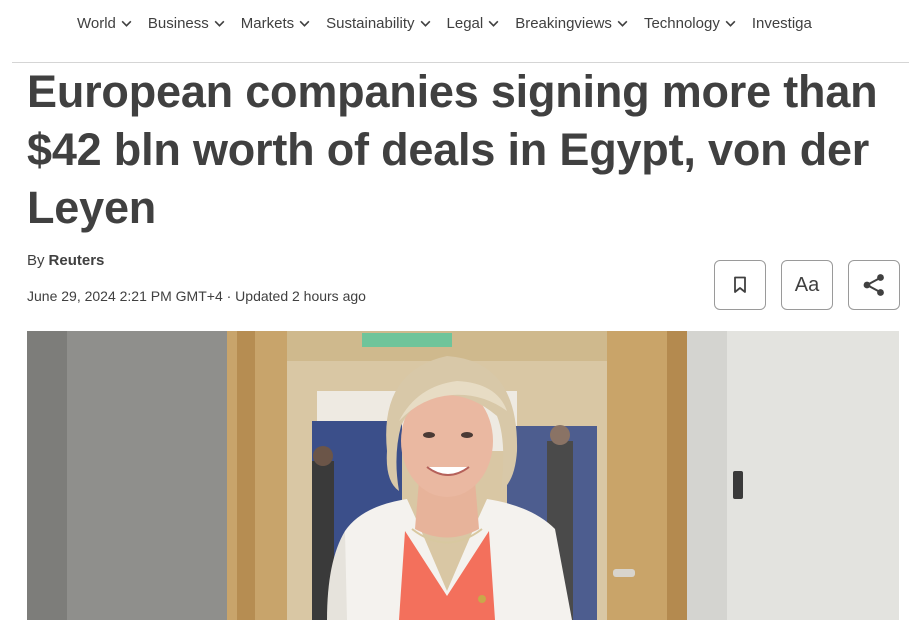 The image size is (909, 620). I want to click on font-size-label: Aa, so click(807, 284).